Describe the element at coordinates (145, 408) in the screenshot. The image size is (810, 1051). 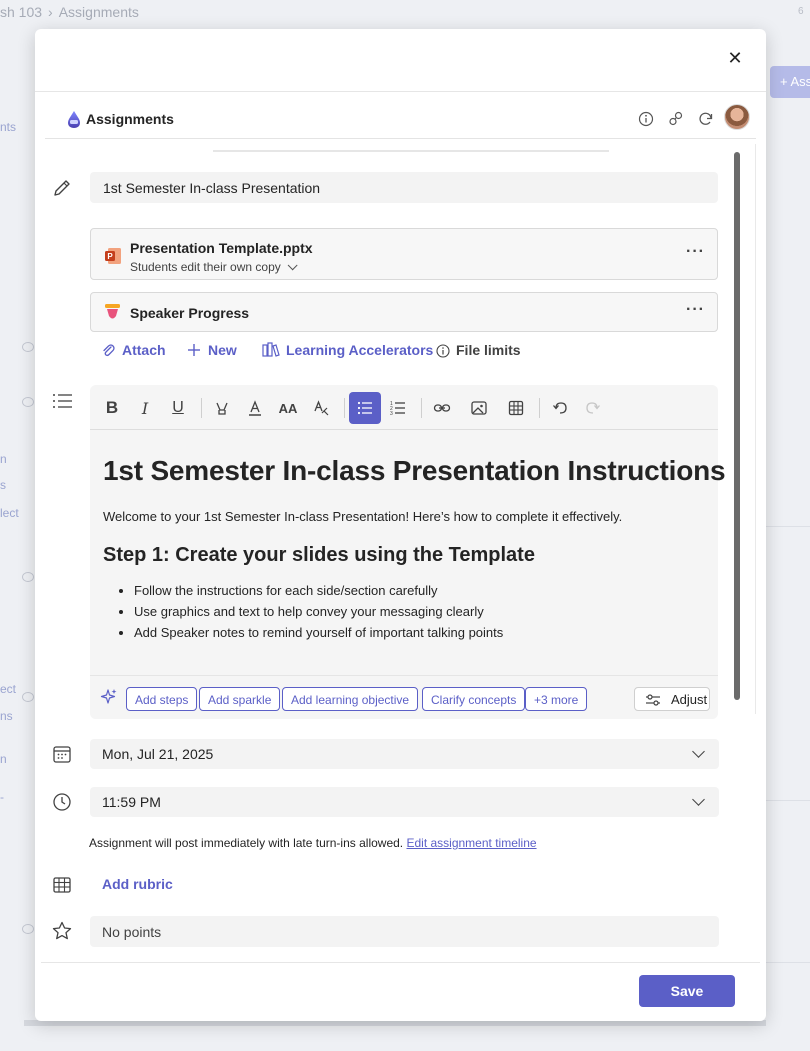
I see `italic-icon: I` at that location.